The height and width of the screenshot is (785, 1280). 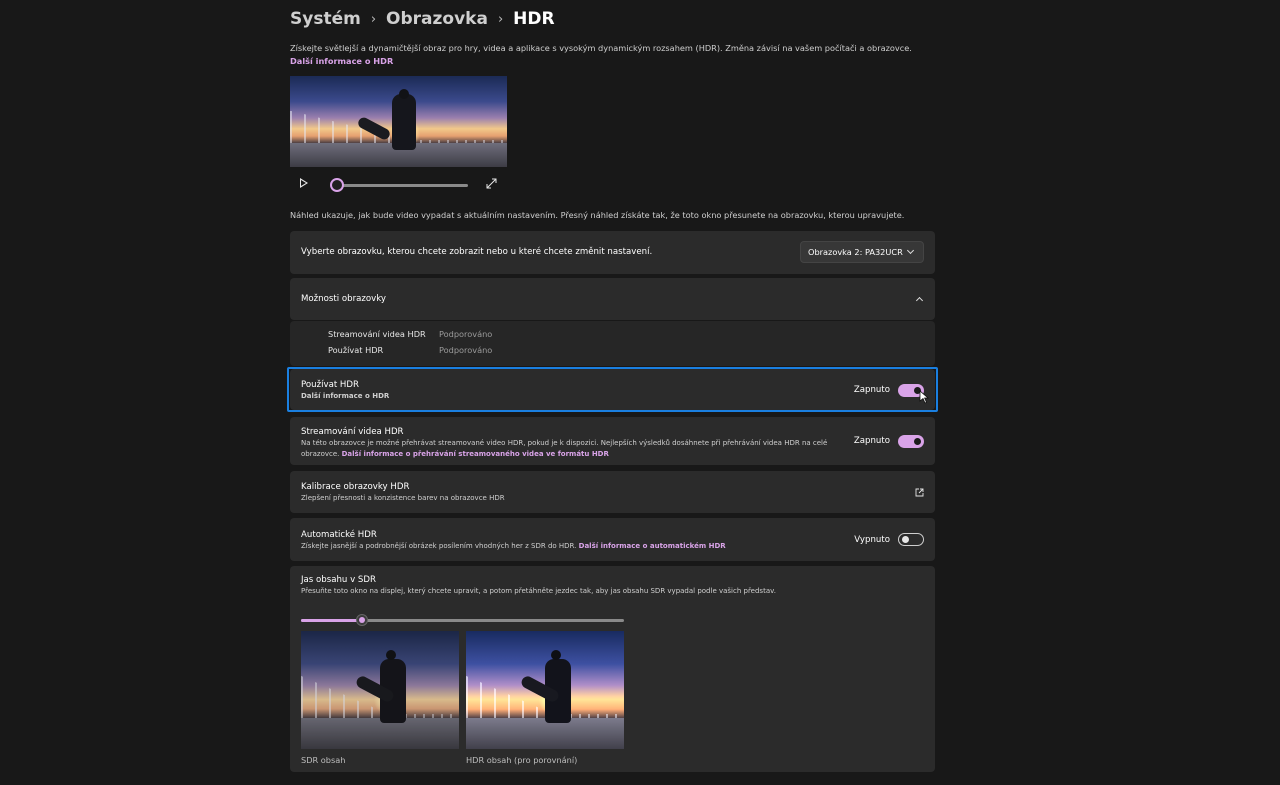 What do you see at coordinates (522, 760) in the screenshot?
I see `hdr-content-label: HDR obsah (pro porovnání)` at bounding box center [522, 760].